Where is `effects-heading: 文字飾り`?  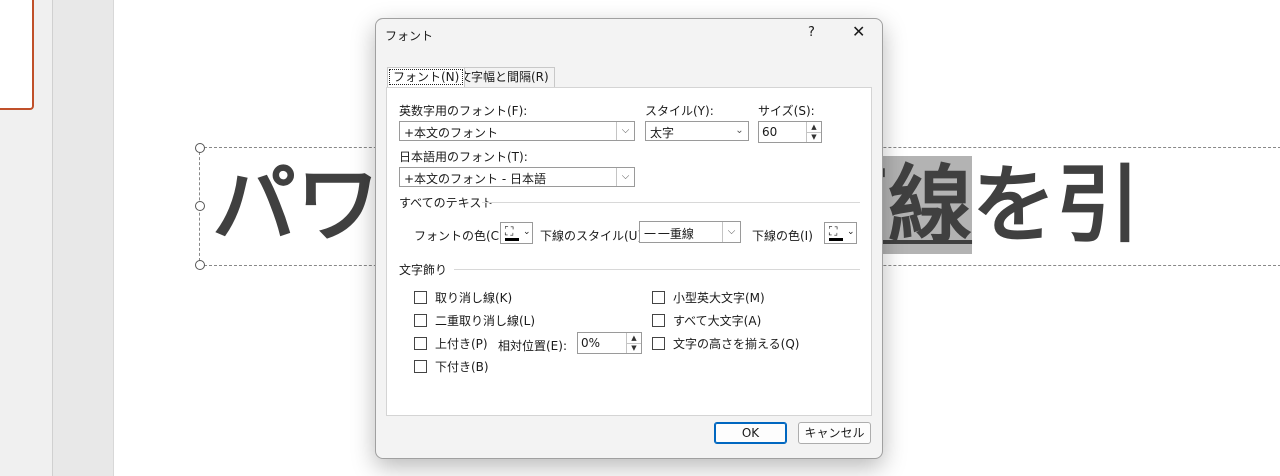 effects-heading: 文字飾り is located at coordinates (423, 270).